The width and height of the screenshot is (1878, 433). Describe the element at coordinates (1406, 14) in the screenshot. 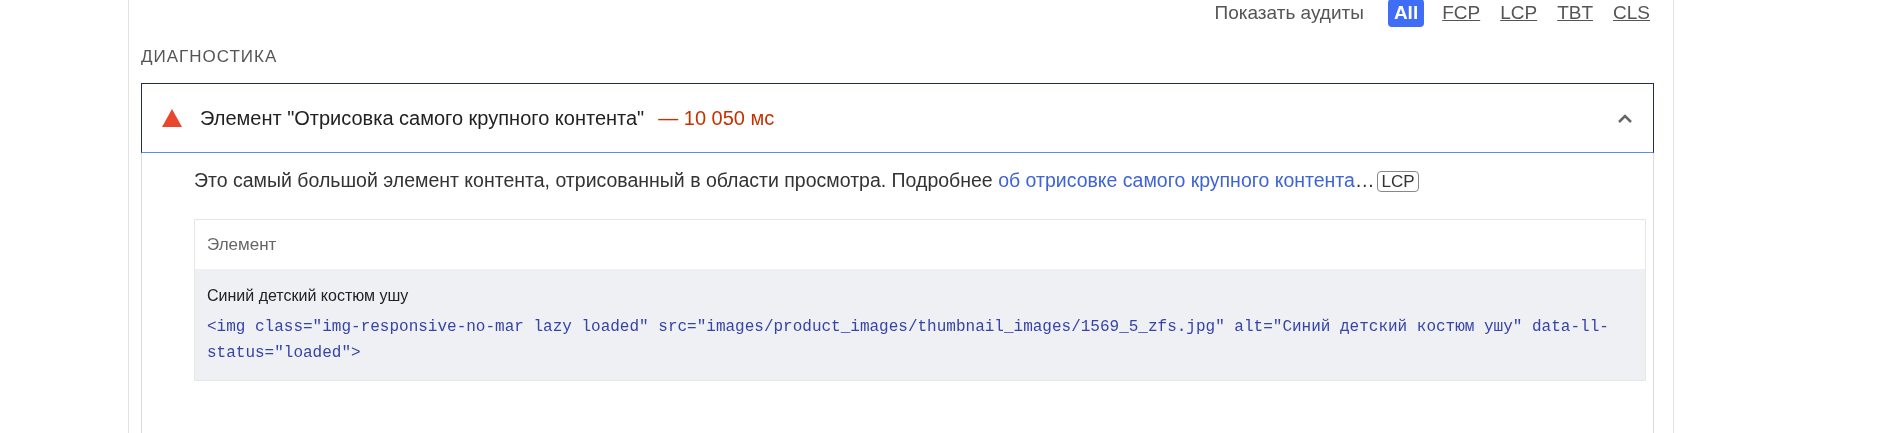

I see `filter-chip: All` at that location.